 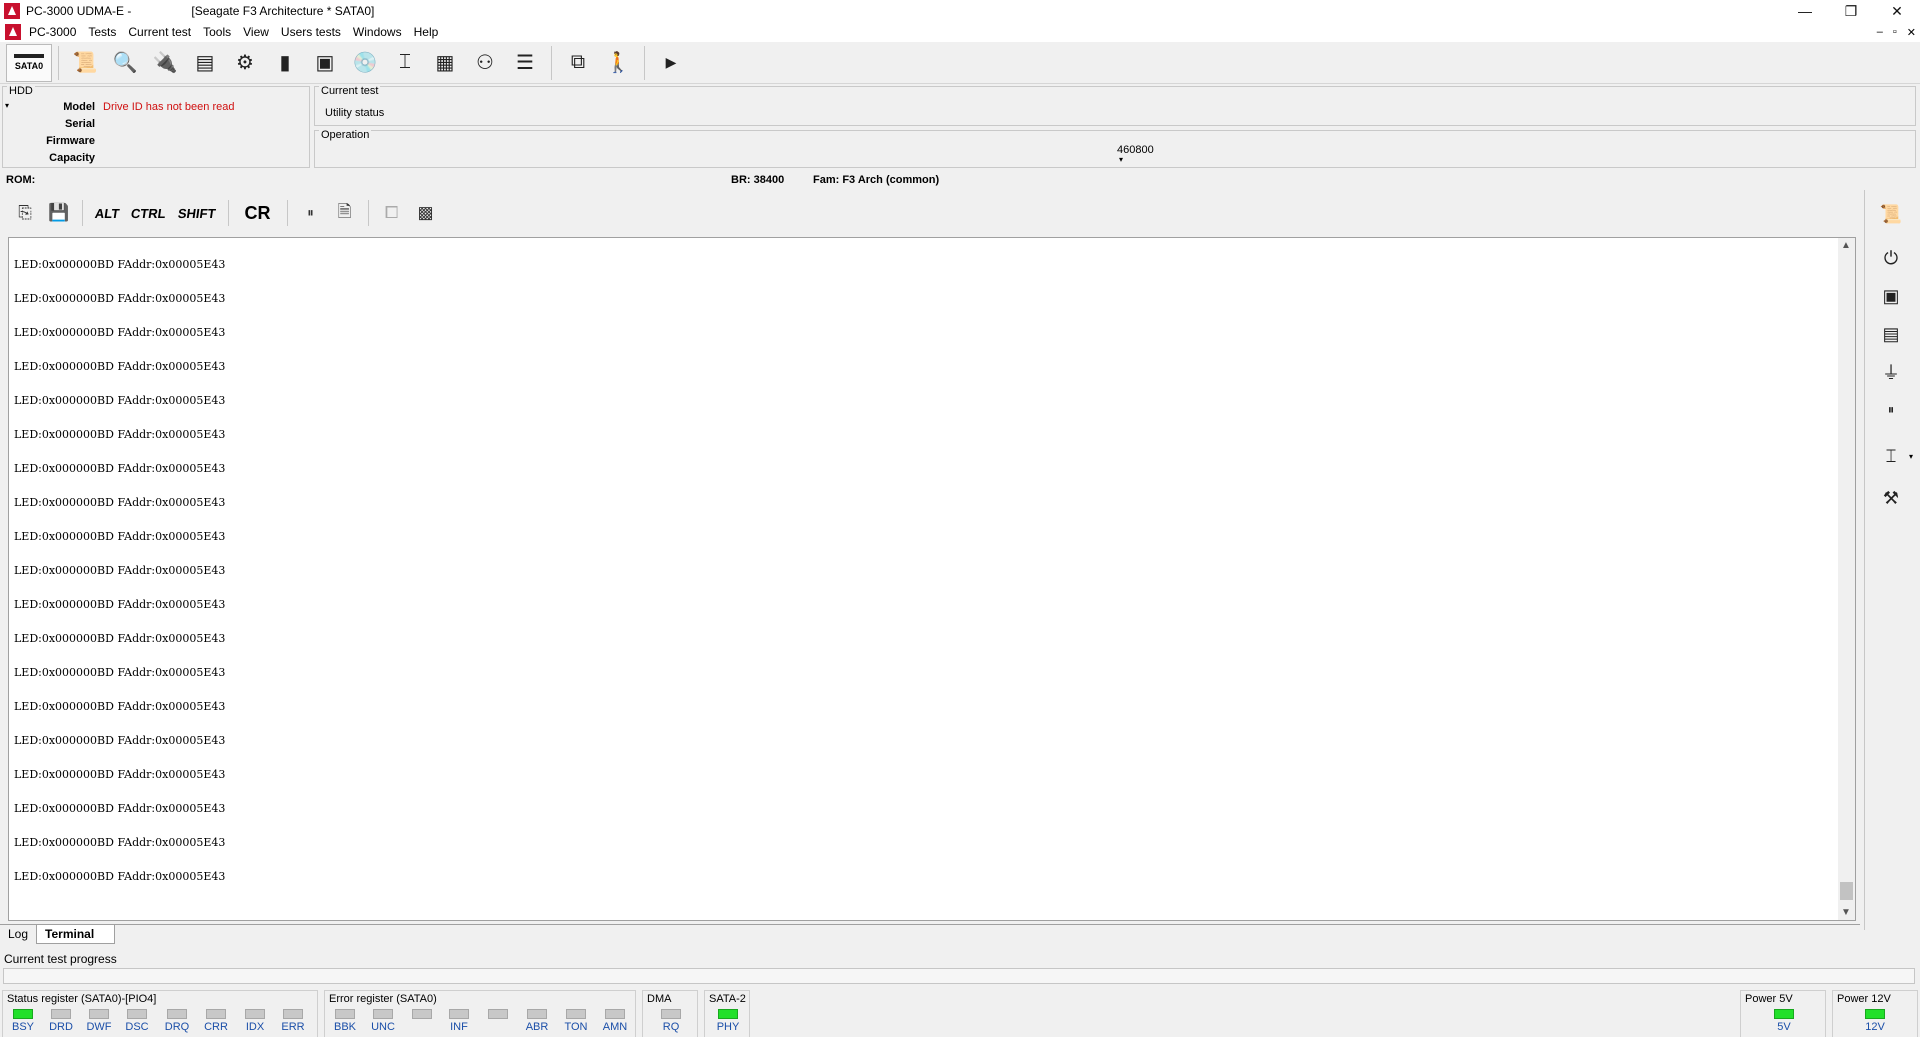 I want to click on led-label: 12V, so click(x=1875, y=1027).